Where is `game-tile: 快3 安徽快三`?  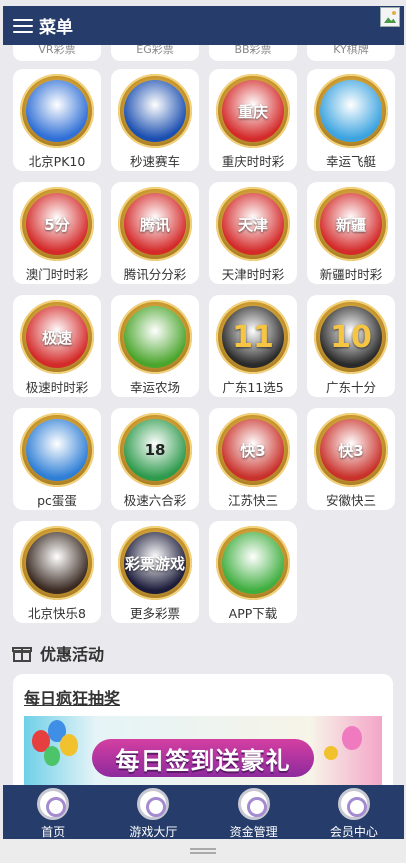 game-tile: 快3 安徽快三 is located at coordinates (351, 459).